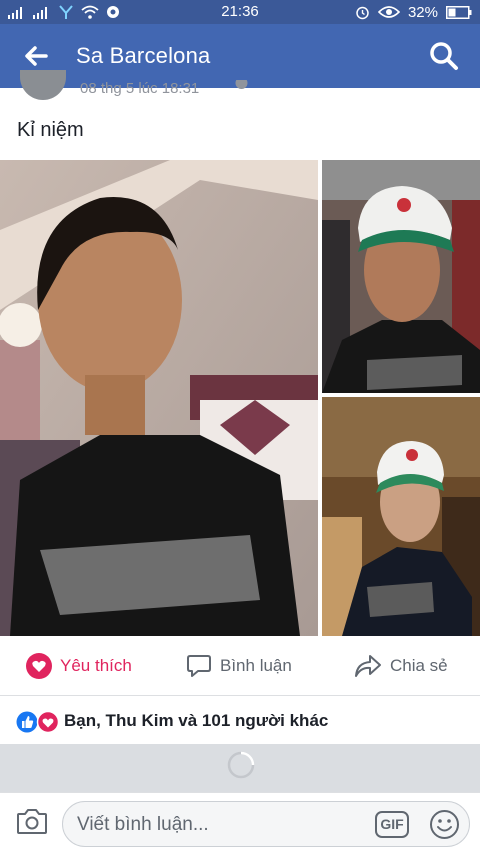 Image resolution: width=480 pixels, height=853 pixels. Describe the element at coordinates (419, 665) in the screenshot. I see `share-label: Chia sẻ` at that location.